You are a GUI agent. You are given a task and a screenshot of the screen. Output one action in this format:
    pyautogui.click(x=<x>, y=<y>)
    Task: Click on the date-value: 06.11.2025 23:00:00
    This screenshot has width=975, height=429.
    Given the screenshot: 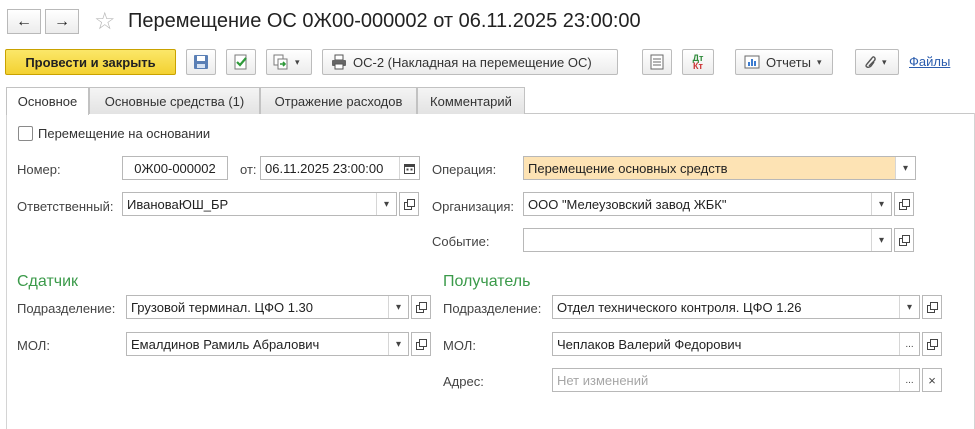 What is the action you would take?
    pyautogui.click(x=324, y=168)
    